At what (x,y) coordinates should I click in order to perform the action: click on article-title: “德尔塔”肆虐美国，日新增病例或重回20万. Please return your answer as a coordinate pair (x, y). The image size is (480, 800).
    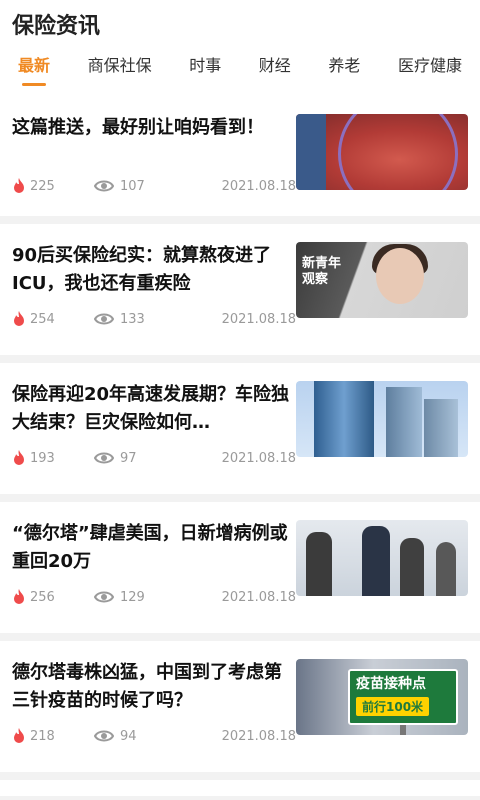
    Looking at the image, I should click on (154, 548).